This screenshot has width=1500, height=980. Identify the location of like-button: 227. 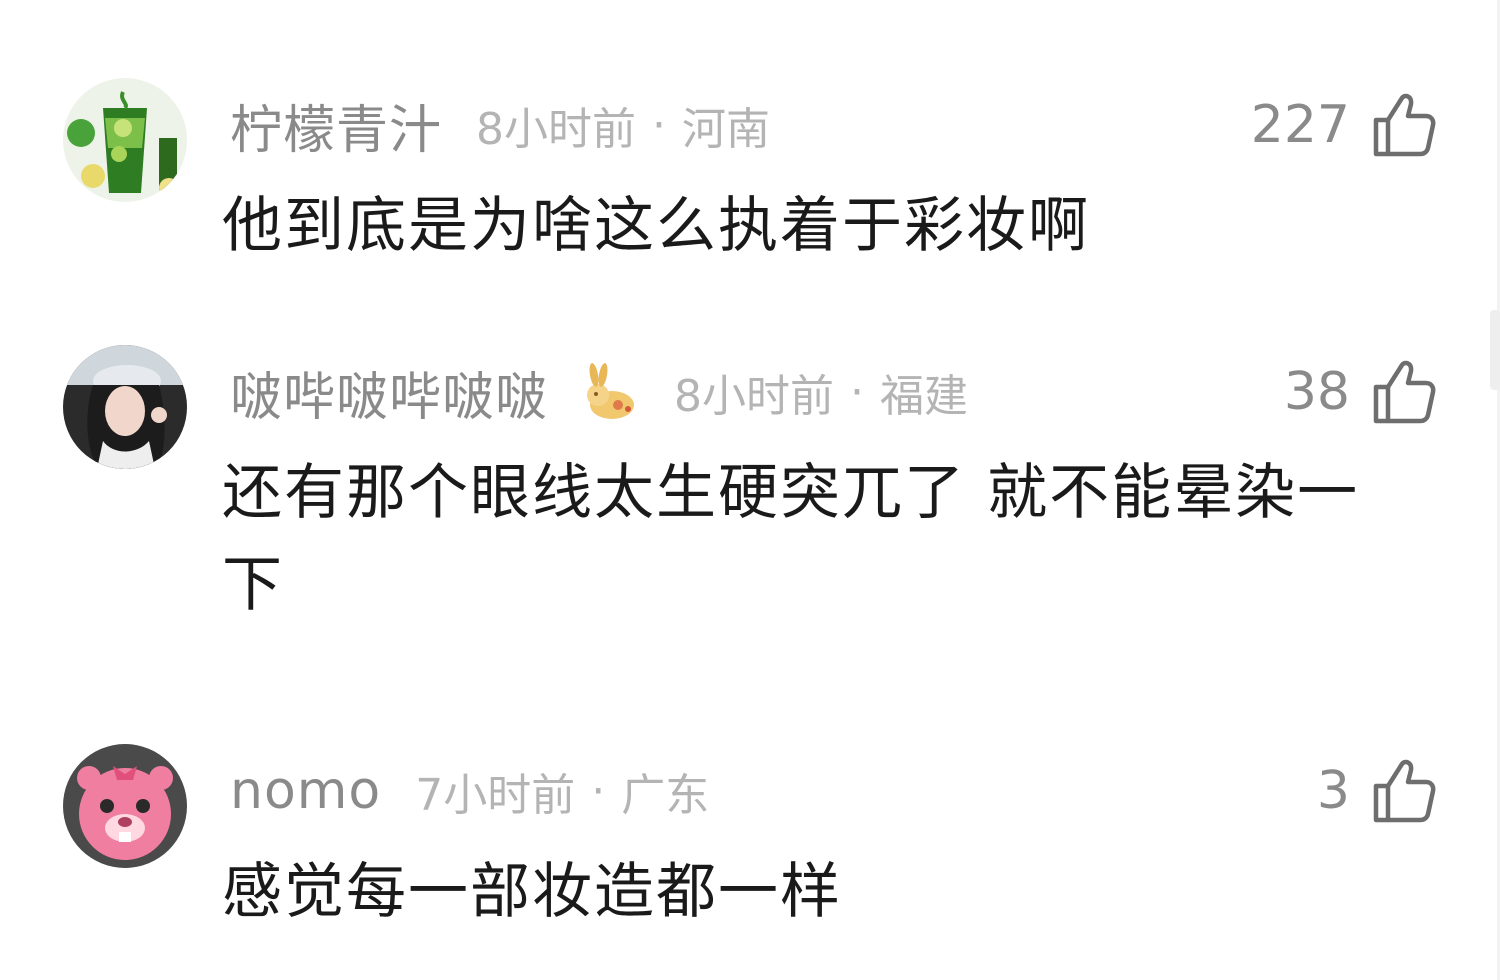
(1343, 125).